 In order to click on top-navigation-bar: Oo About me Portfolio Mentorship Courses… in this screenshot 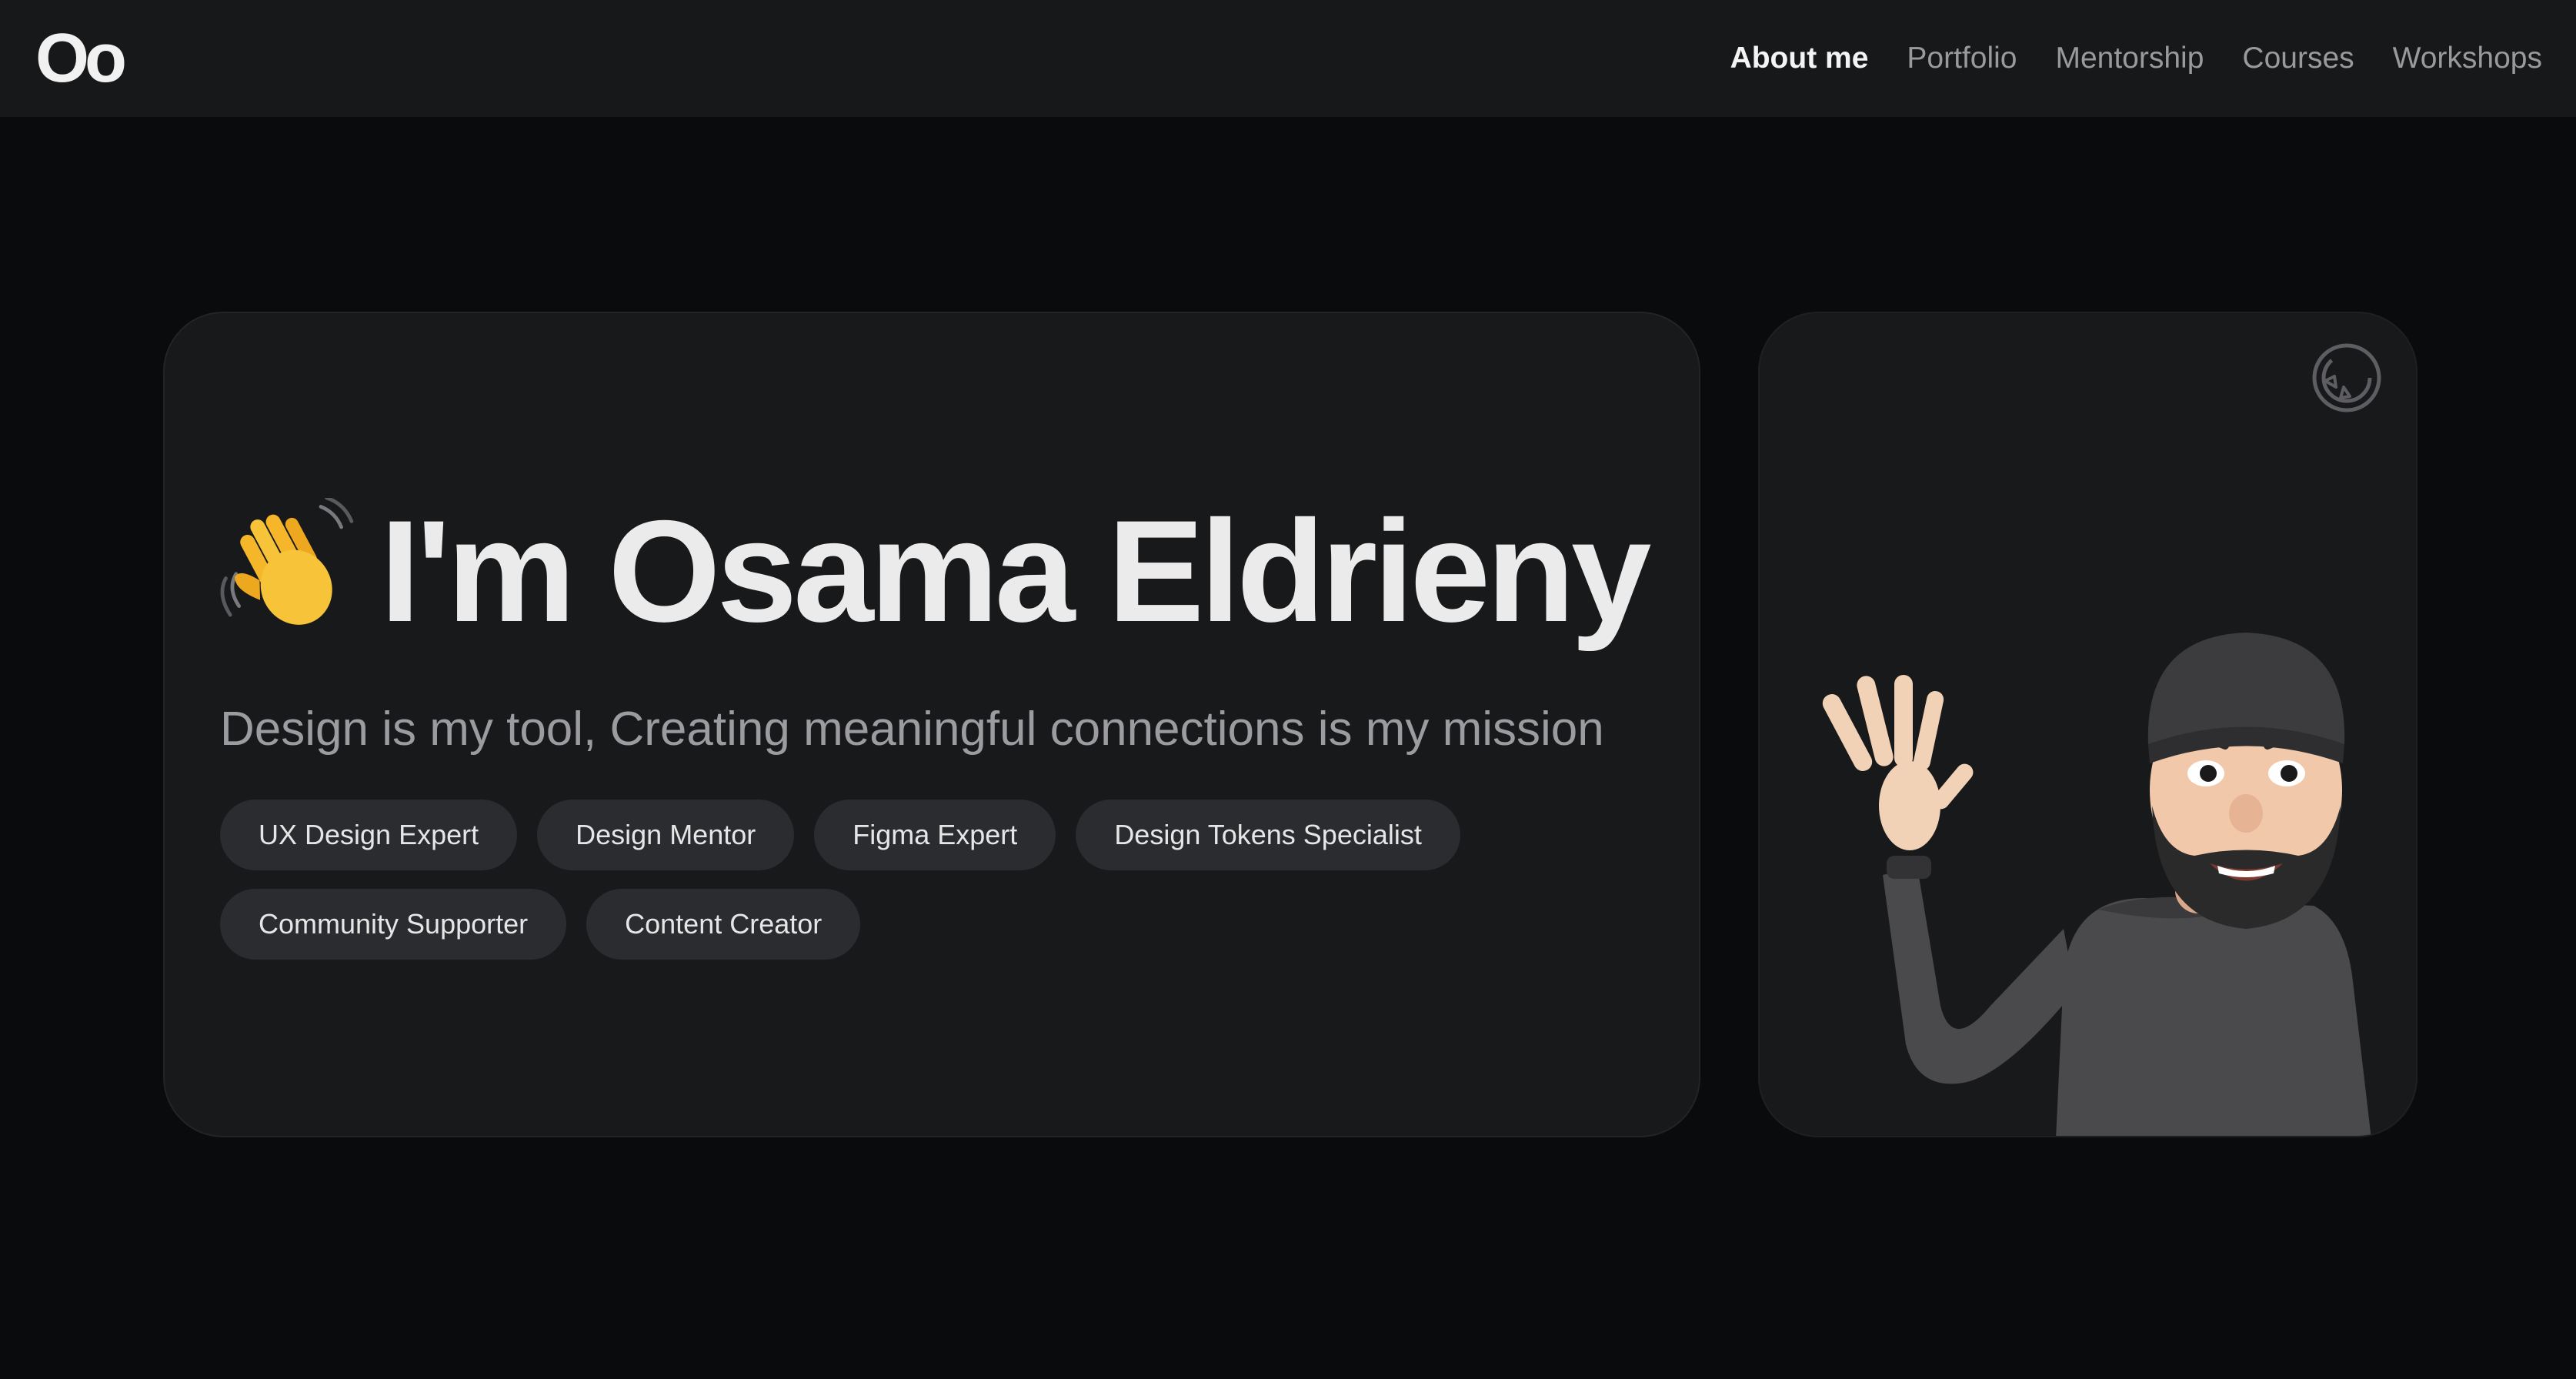, I will do `click(1288, 58)`.